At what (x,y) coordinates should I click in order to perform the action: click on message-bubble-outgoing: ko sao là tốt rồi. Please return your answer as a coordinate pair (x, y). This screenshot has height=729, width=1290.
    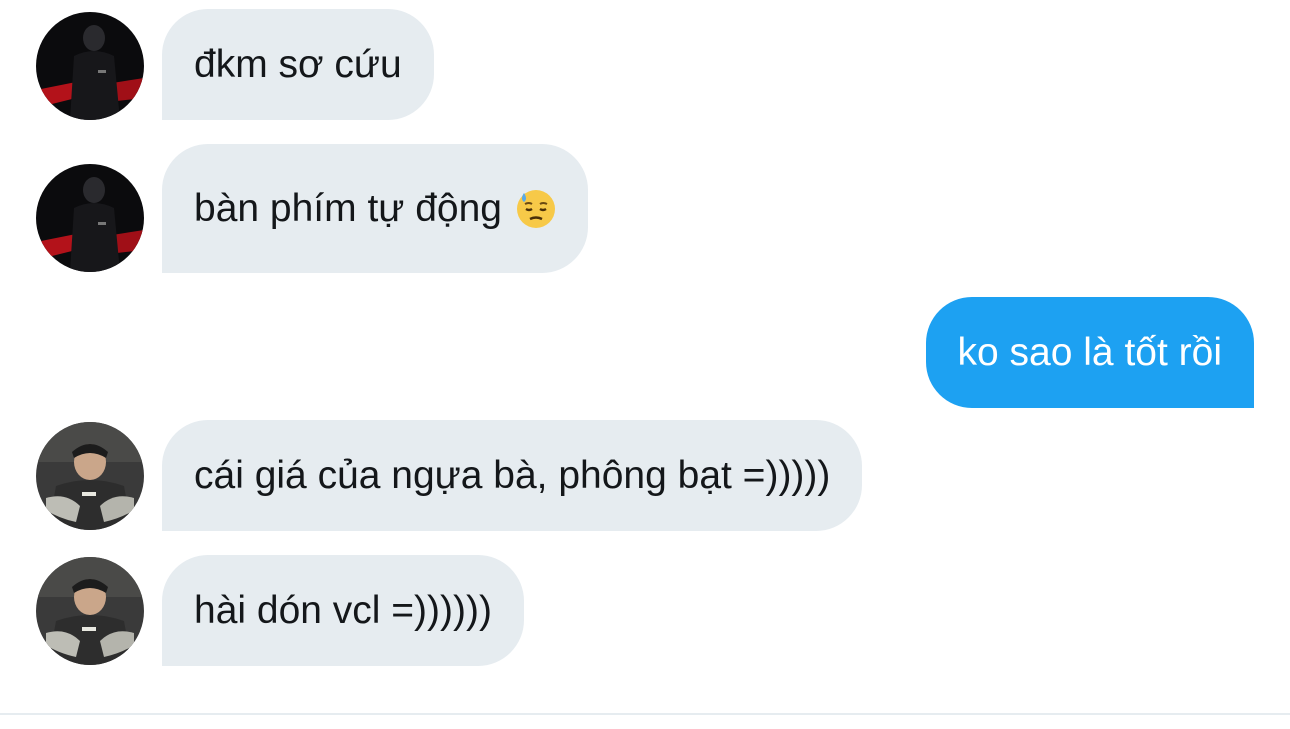
    Looking at the image, I should click on (1089, 352).